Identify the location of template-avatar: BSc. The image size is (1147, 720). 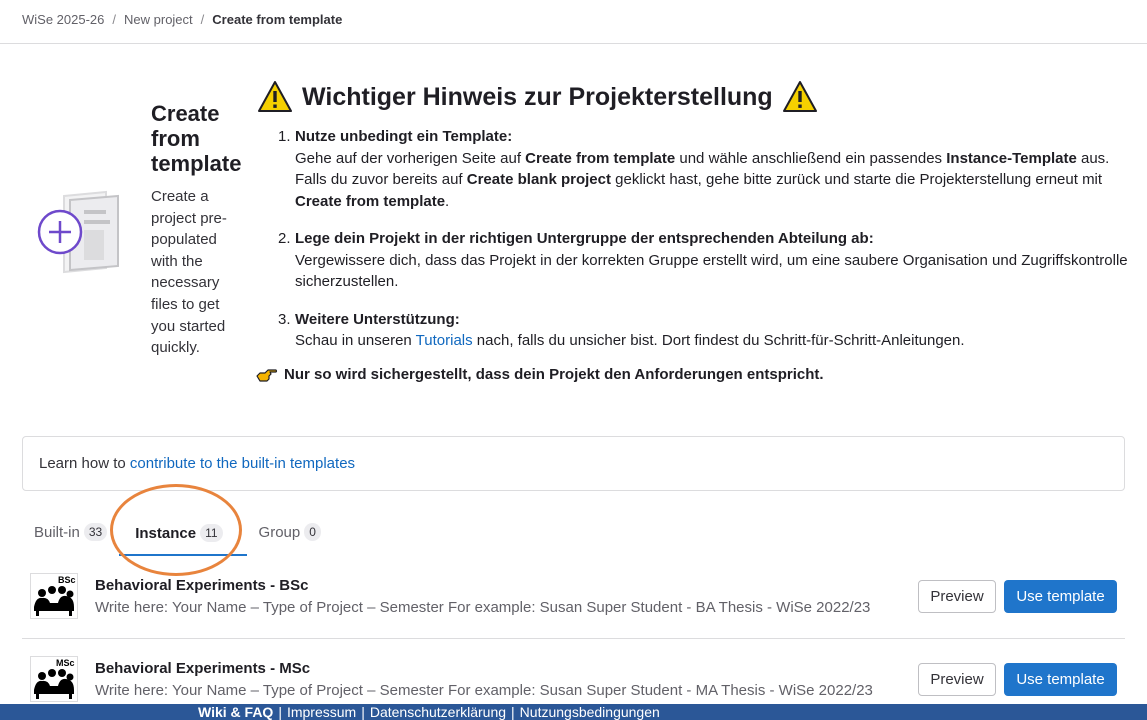
(54, 596).